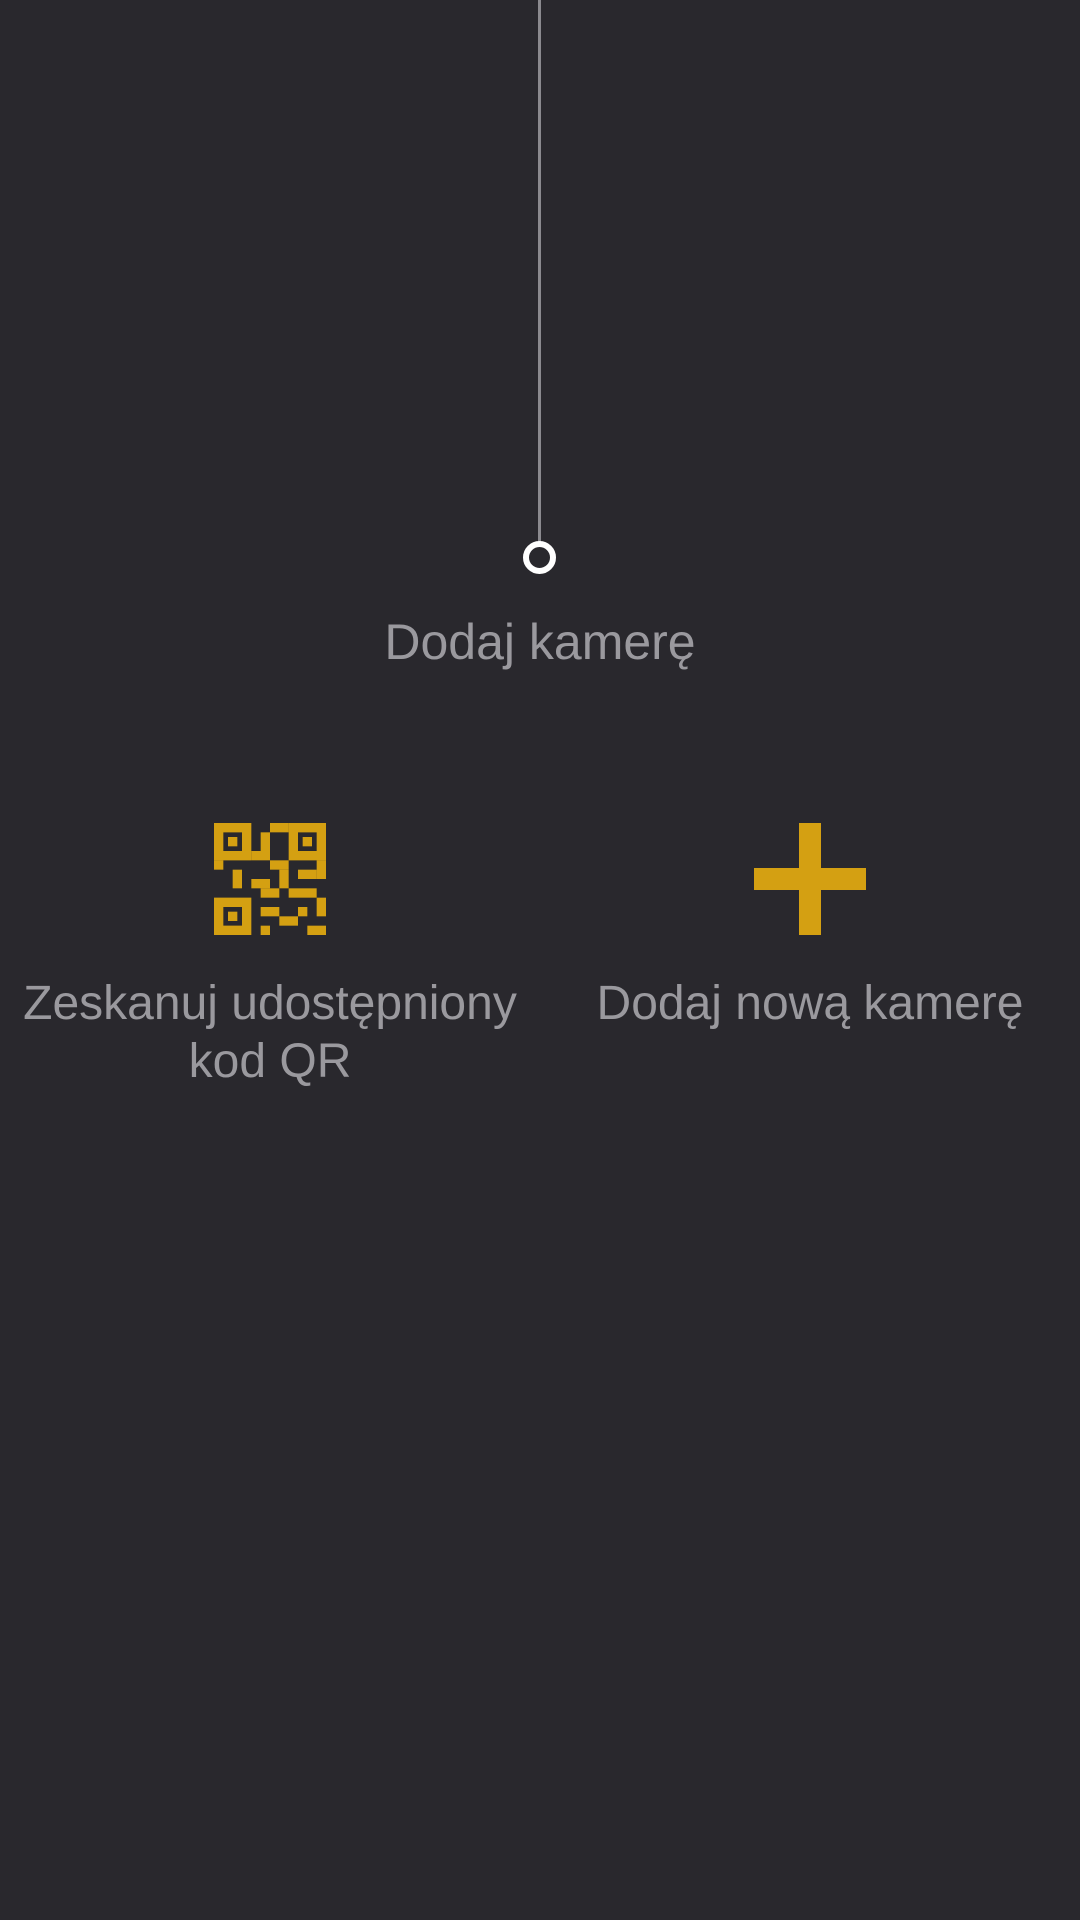  What do you see at coordinates (270, 879) in the screenshot?
I see `qr-code-icon` at bounding box center [270, 879].